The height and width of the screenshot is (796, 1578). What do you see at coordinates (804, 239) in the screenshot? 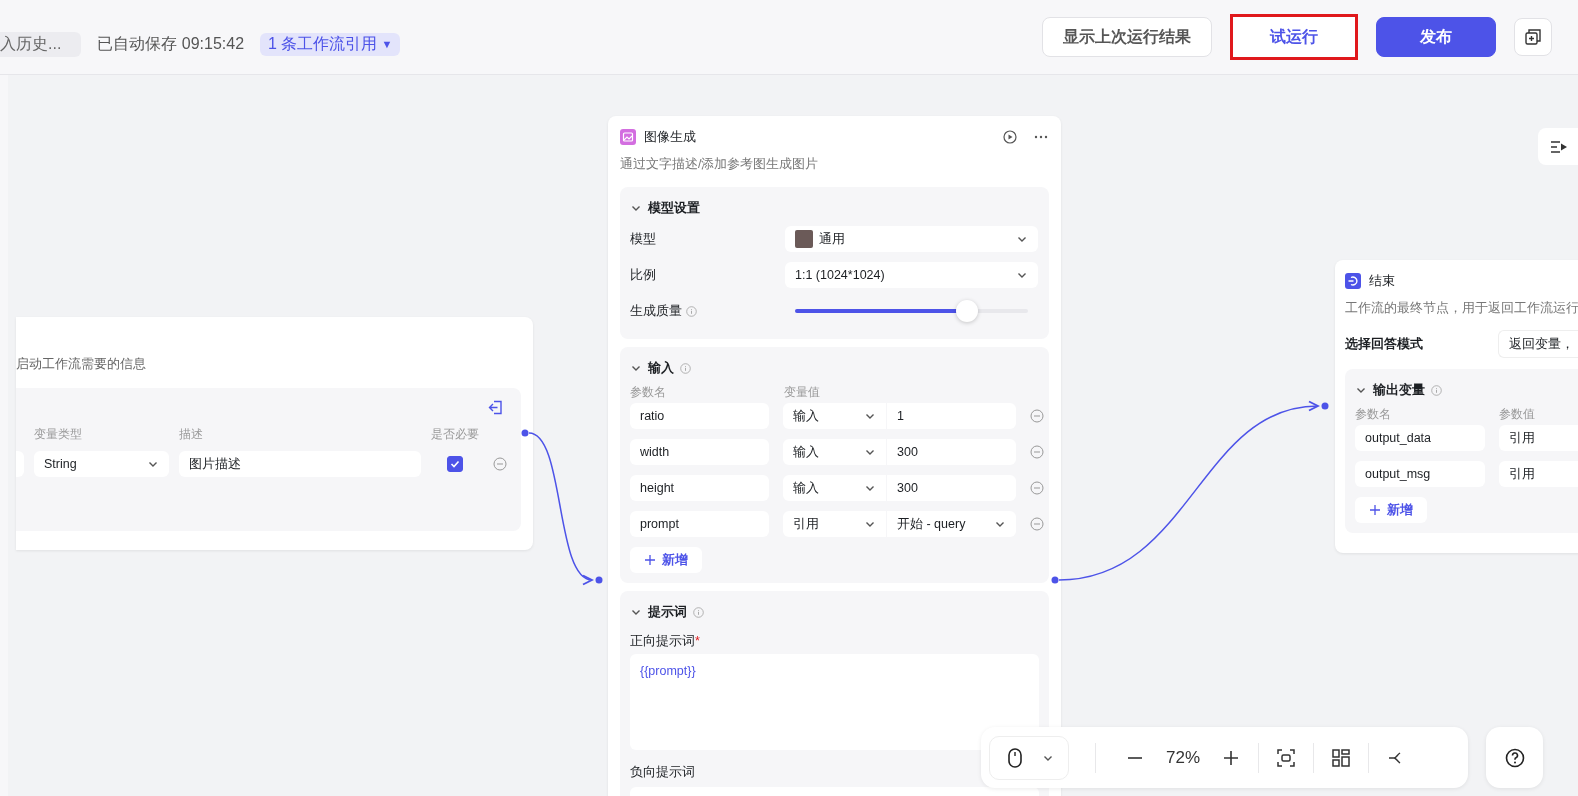
I see `model-thumbnail` at bounding box center [804, 239].